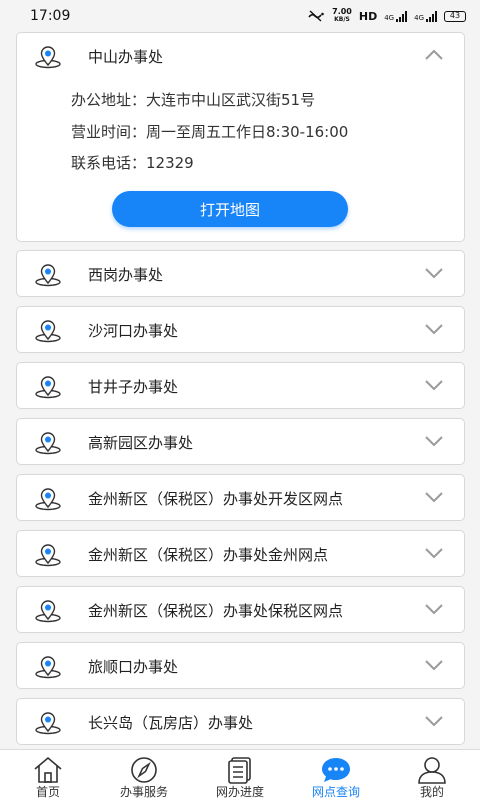  Describe the element at coordinates (434, 55) in the screenshot. I see `chevron-up-icon` at that location.